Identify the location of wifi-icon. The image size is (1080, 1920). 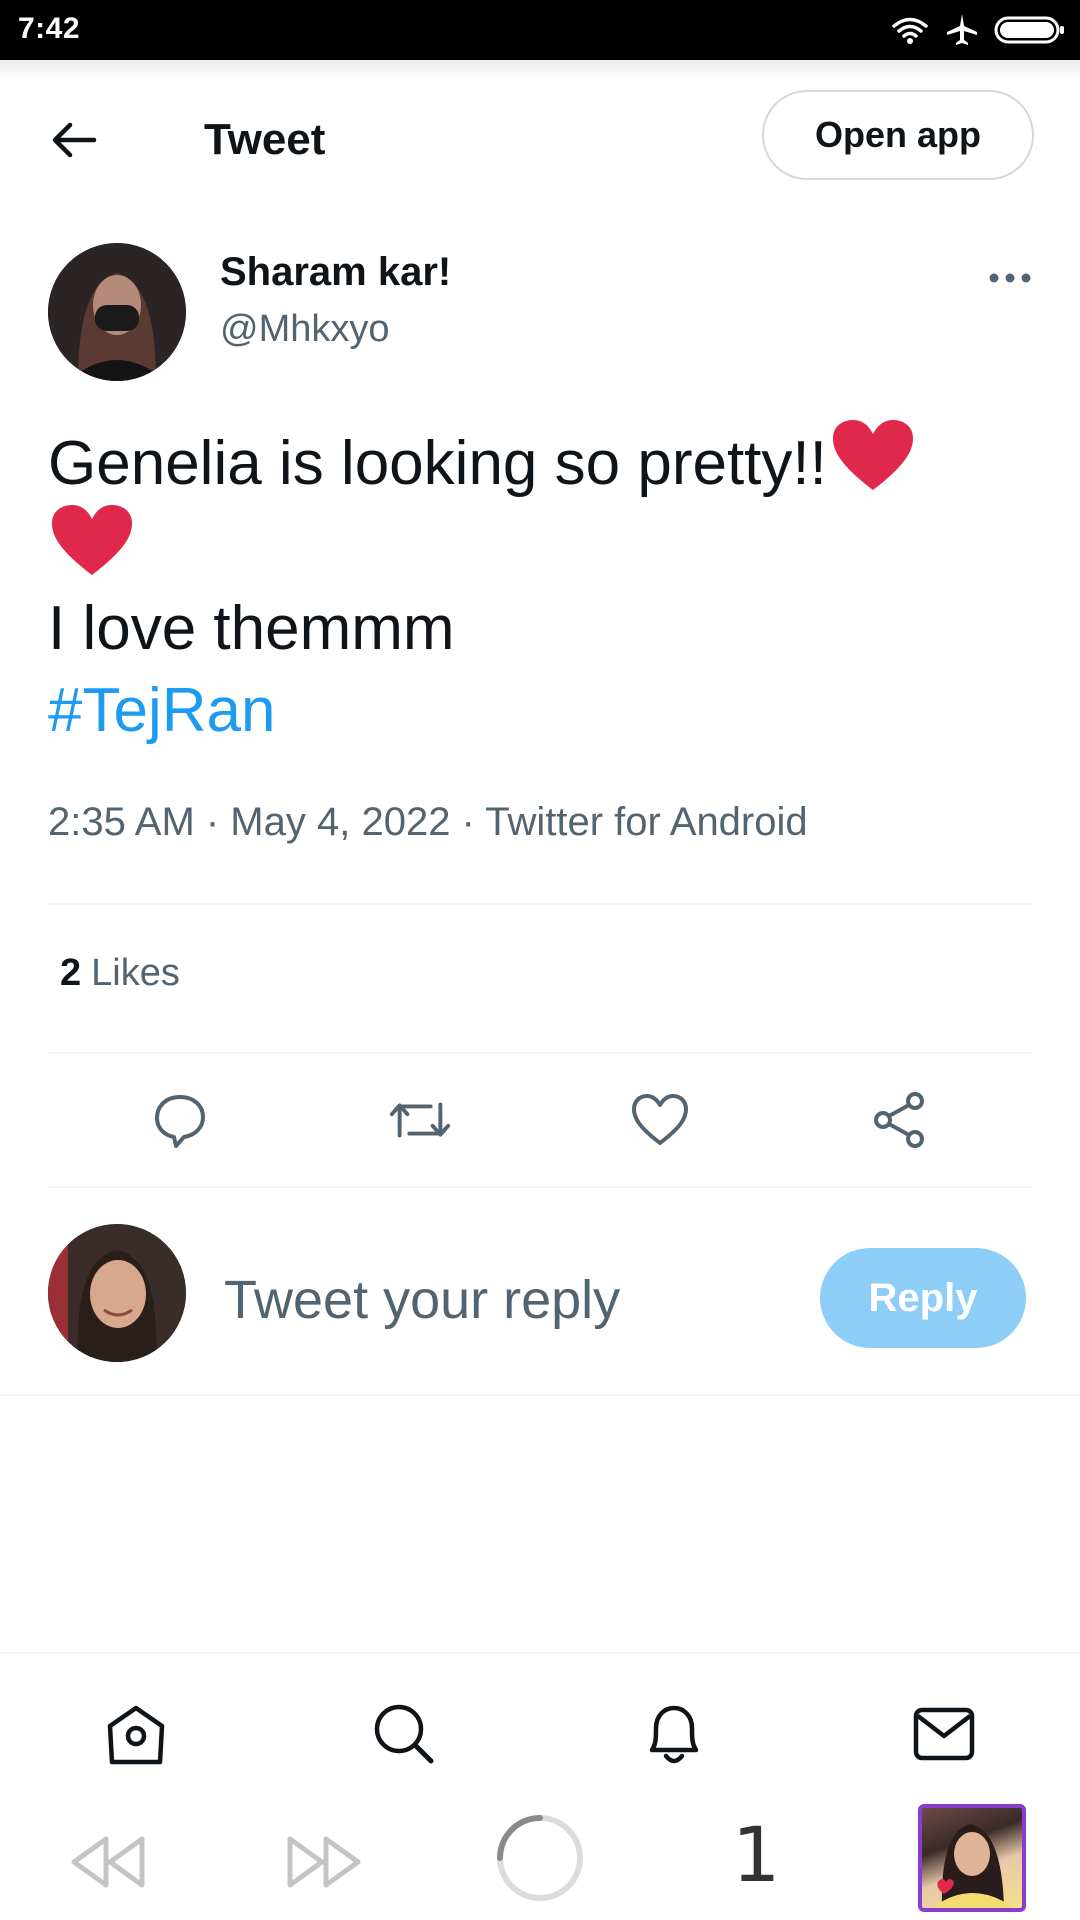
(910, 30).